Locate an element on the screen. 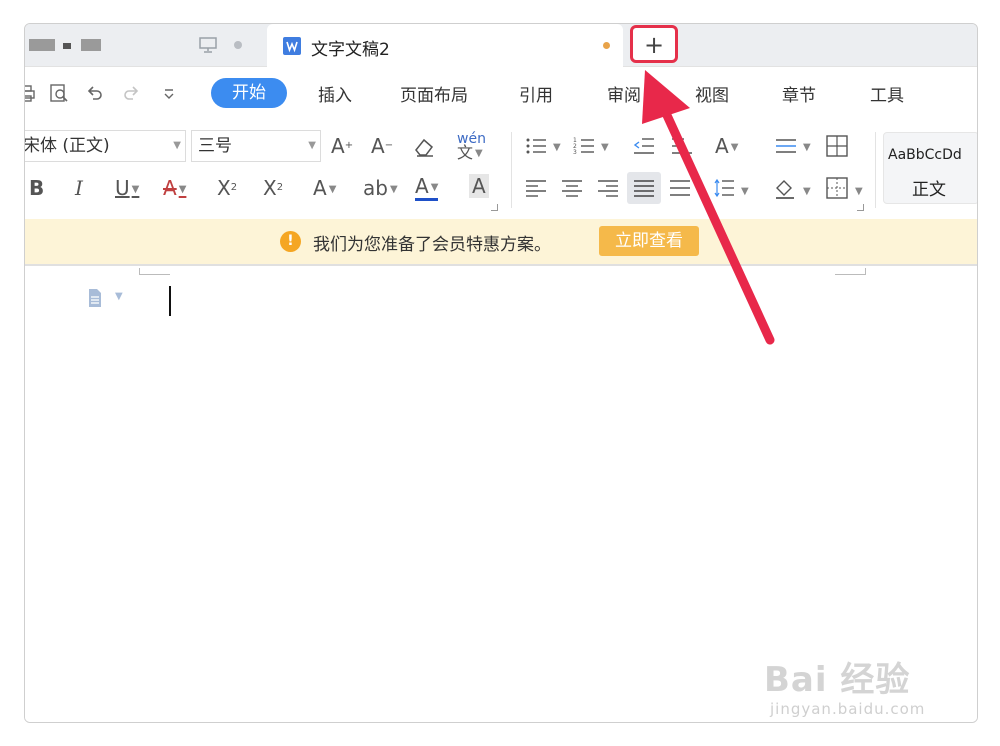 Image resolution: width=1000 pixels, height=746 pixels. font-size-select: 三号 ▼ is located at coordinates (256, 146).